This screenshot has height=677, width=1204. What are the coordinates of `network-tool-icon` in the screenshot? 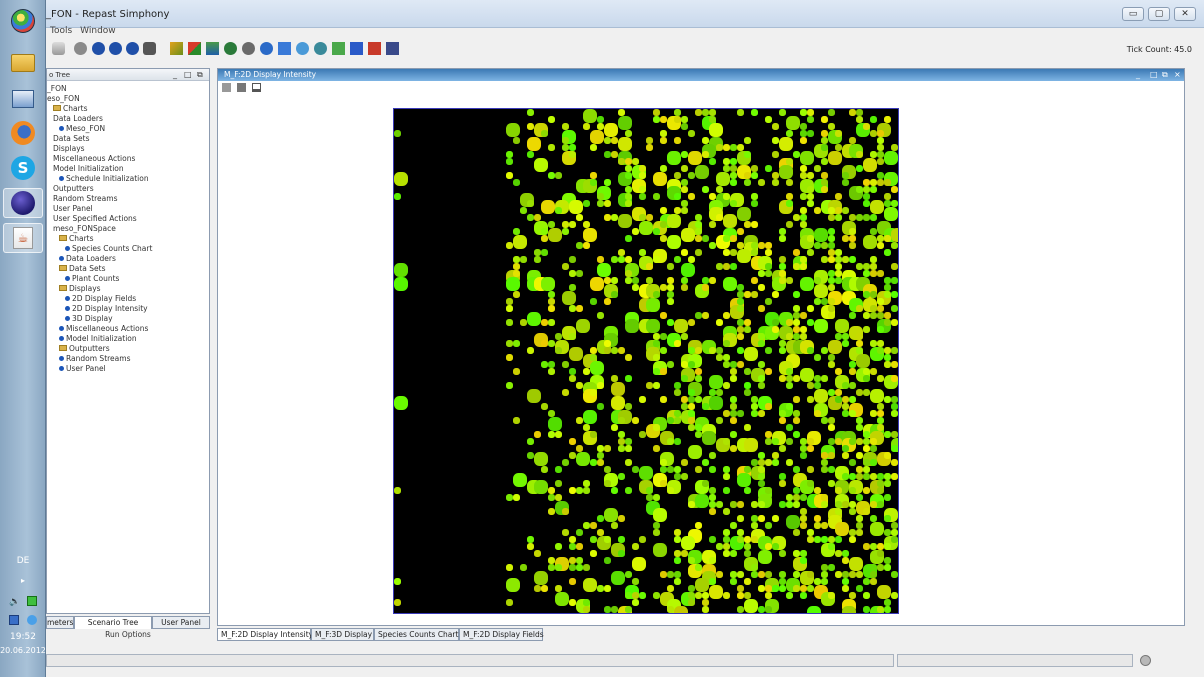 It's located at (266, 48).